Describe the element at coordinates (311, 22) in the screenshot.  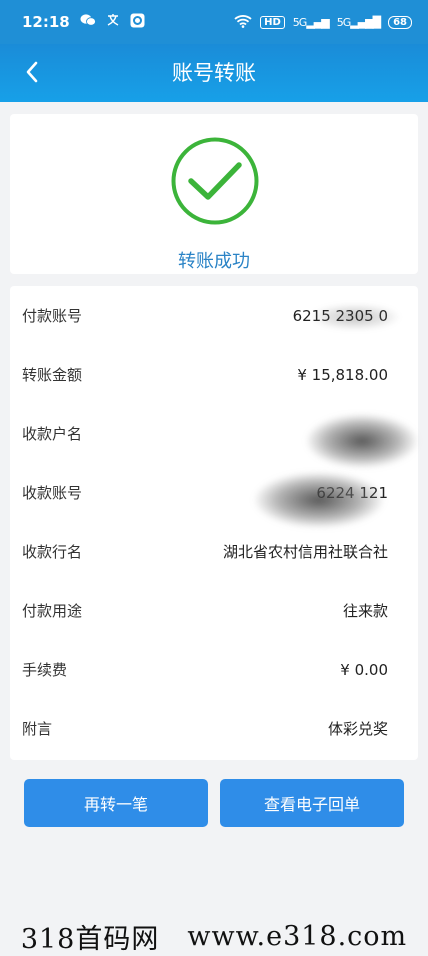
I see `signal-icon-1: 5G▂▄▆` at that location.